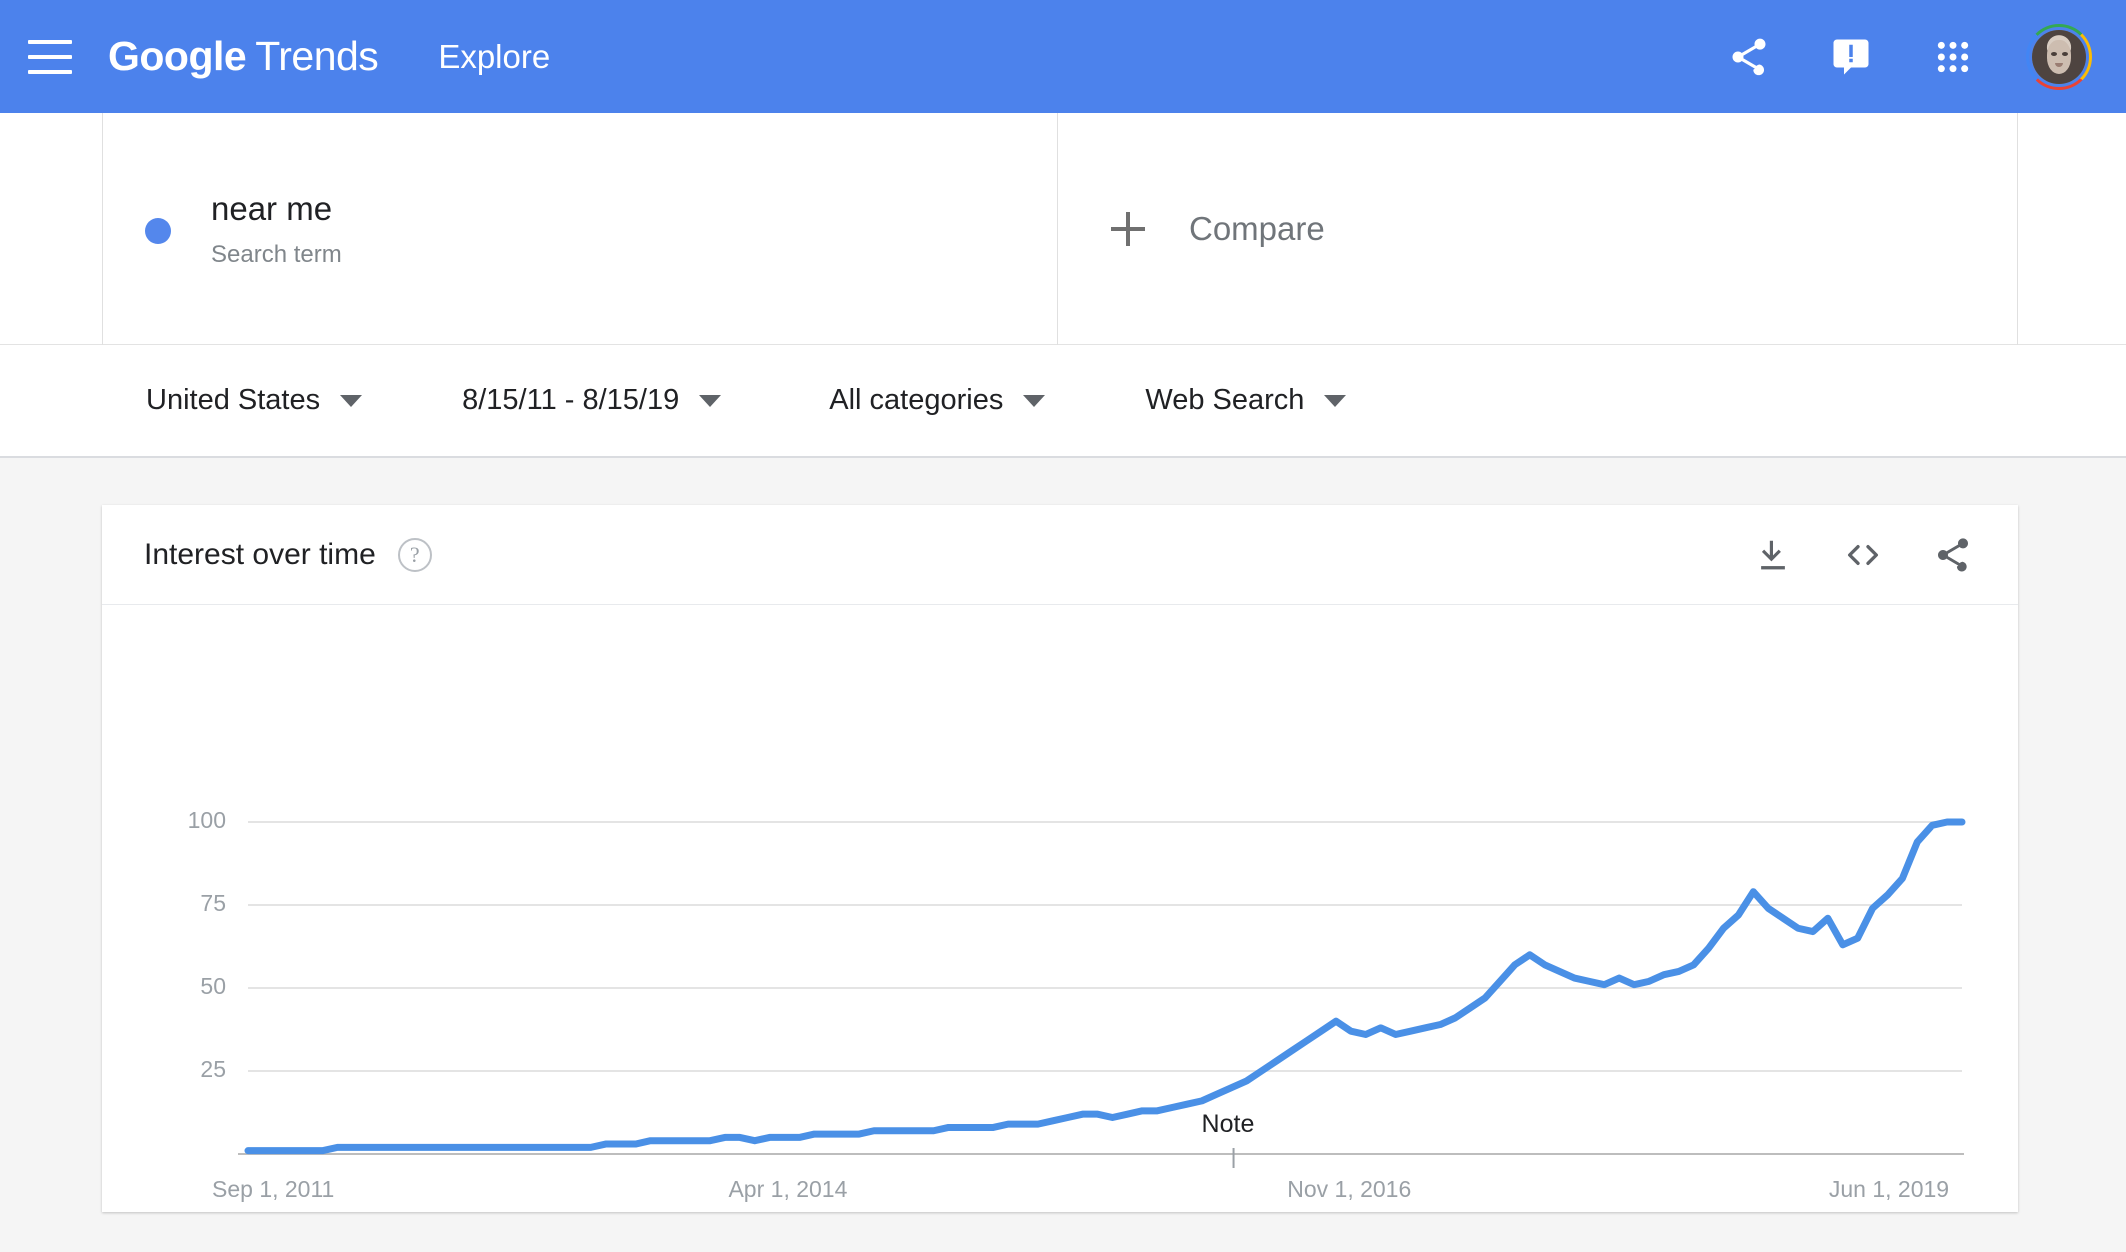 Image resolution: width=2126 pixels, height=1252 pixels. I want to click on search-term-subtitle: Search term, so click(276, 254).